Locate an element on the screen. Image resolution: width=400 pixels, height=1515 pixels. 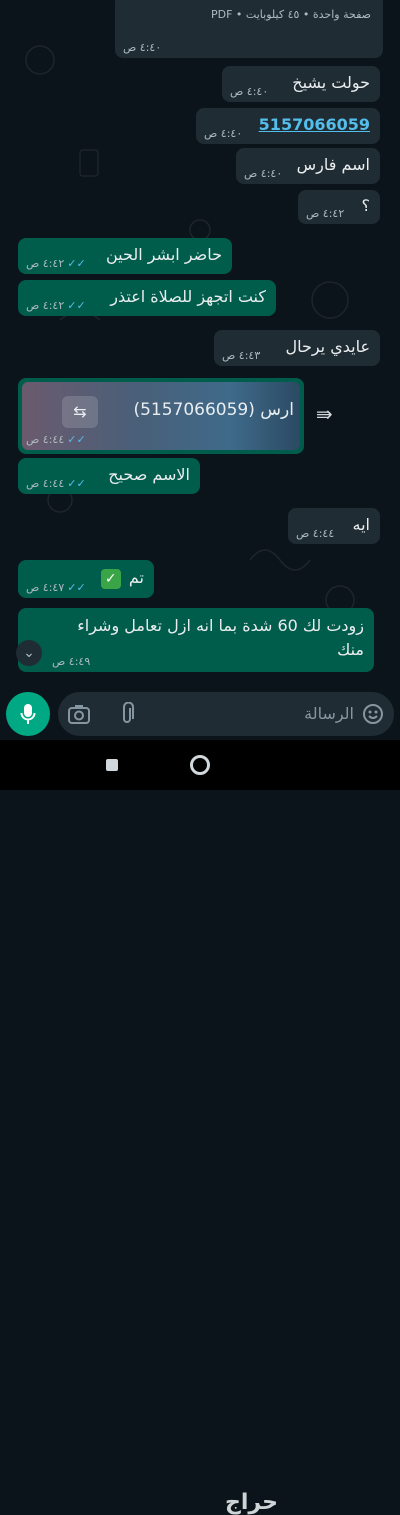
message-bubble-incoming: ؟ ٤:٤٢ ص is located at coordinates (339, 207).